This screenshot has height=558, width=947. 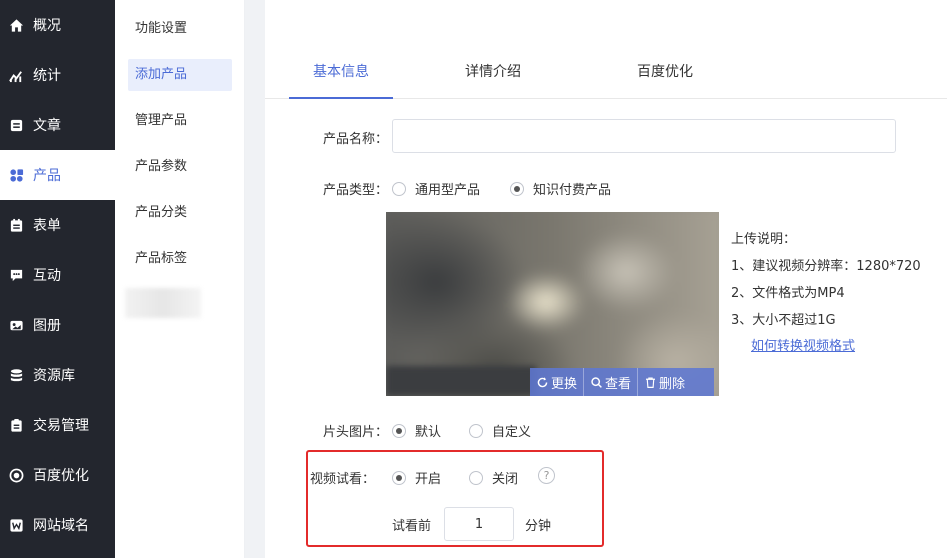 What do you see at coordinates (618, 384) in the screenshot?
I see `view-label: 查看` at bounding box center [618, 384].